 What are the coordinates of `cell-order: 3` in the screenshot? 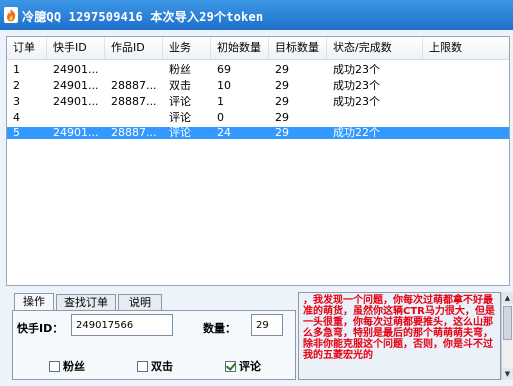 It's located at (16, 102).